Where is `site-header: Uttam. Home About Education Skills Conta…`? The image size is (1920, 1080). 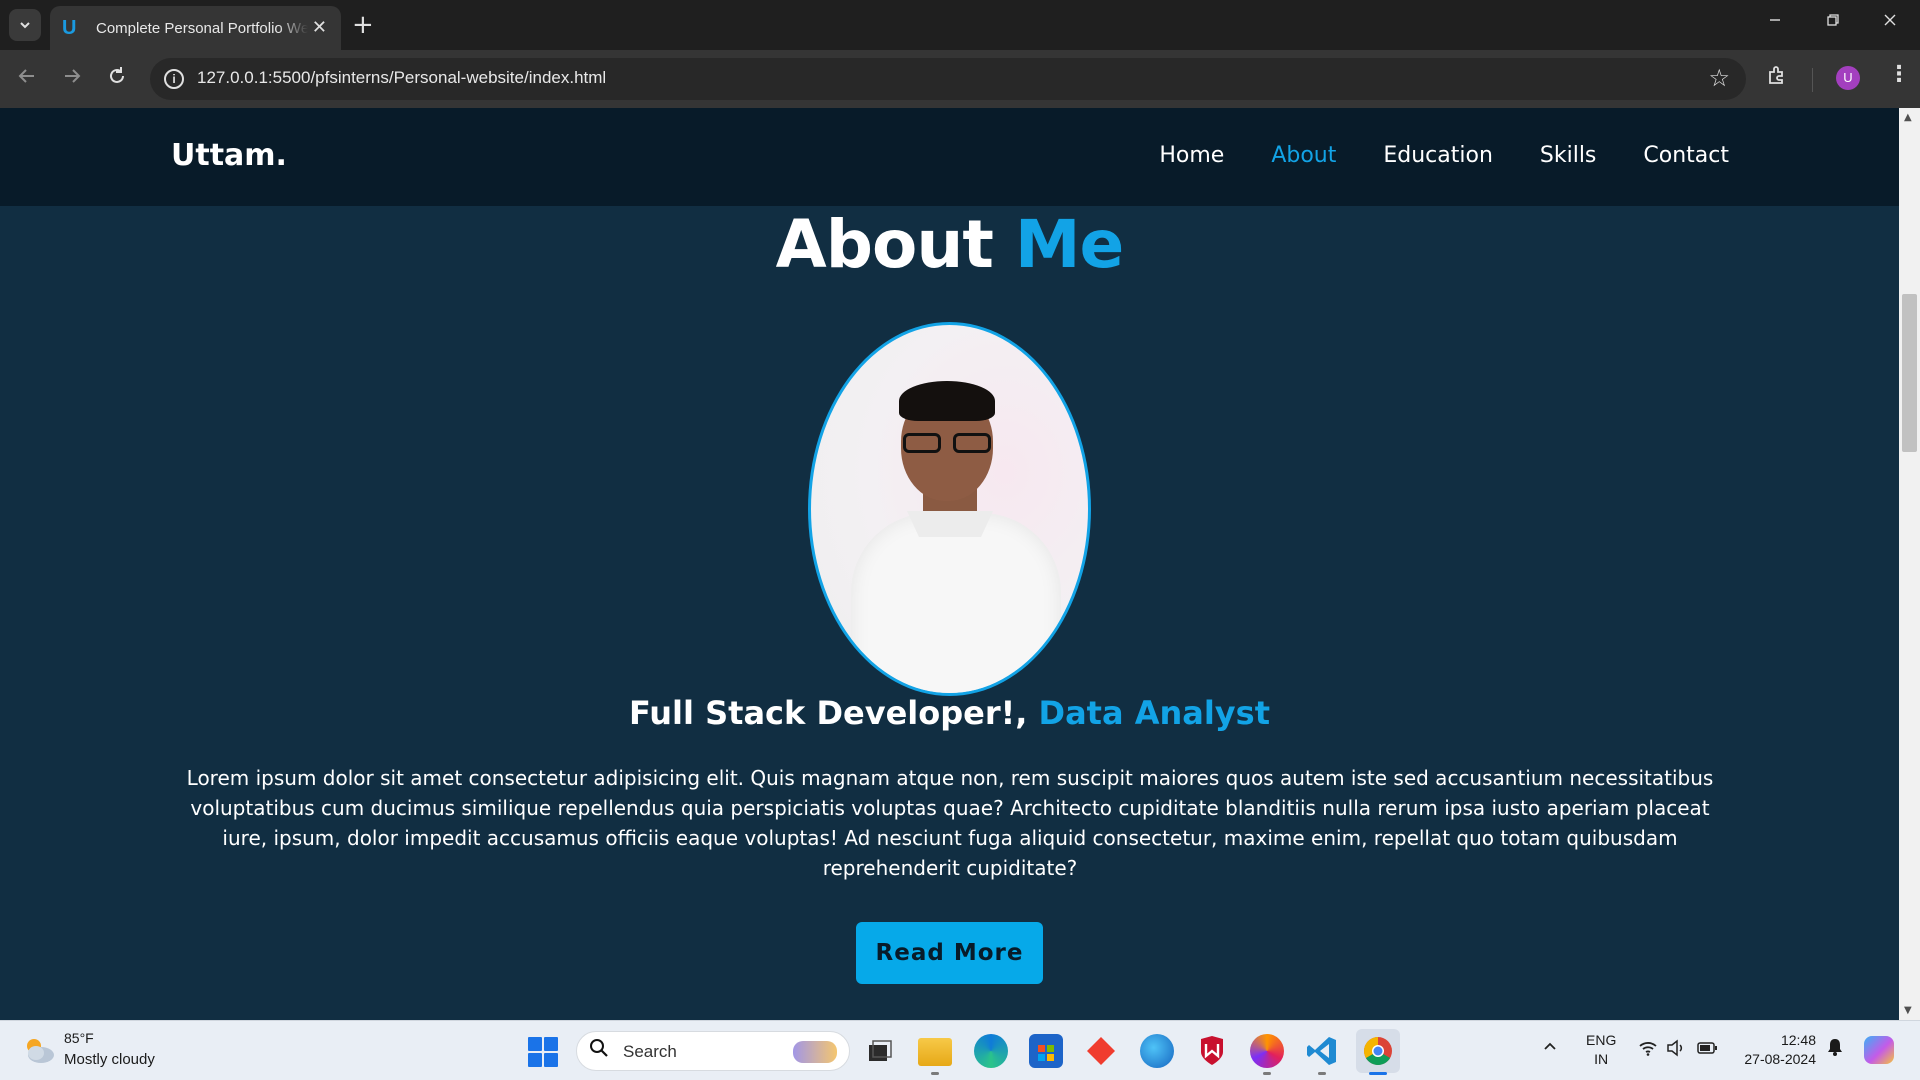 site-header: Uttam. Home About Education Skills Conta… is located at coordinates (949, 157).